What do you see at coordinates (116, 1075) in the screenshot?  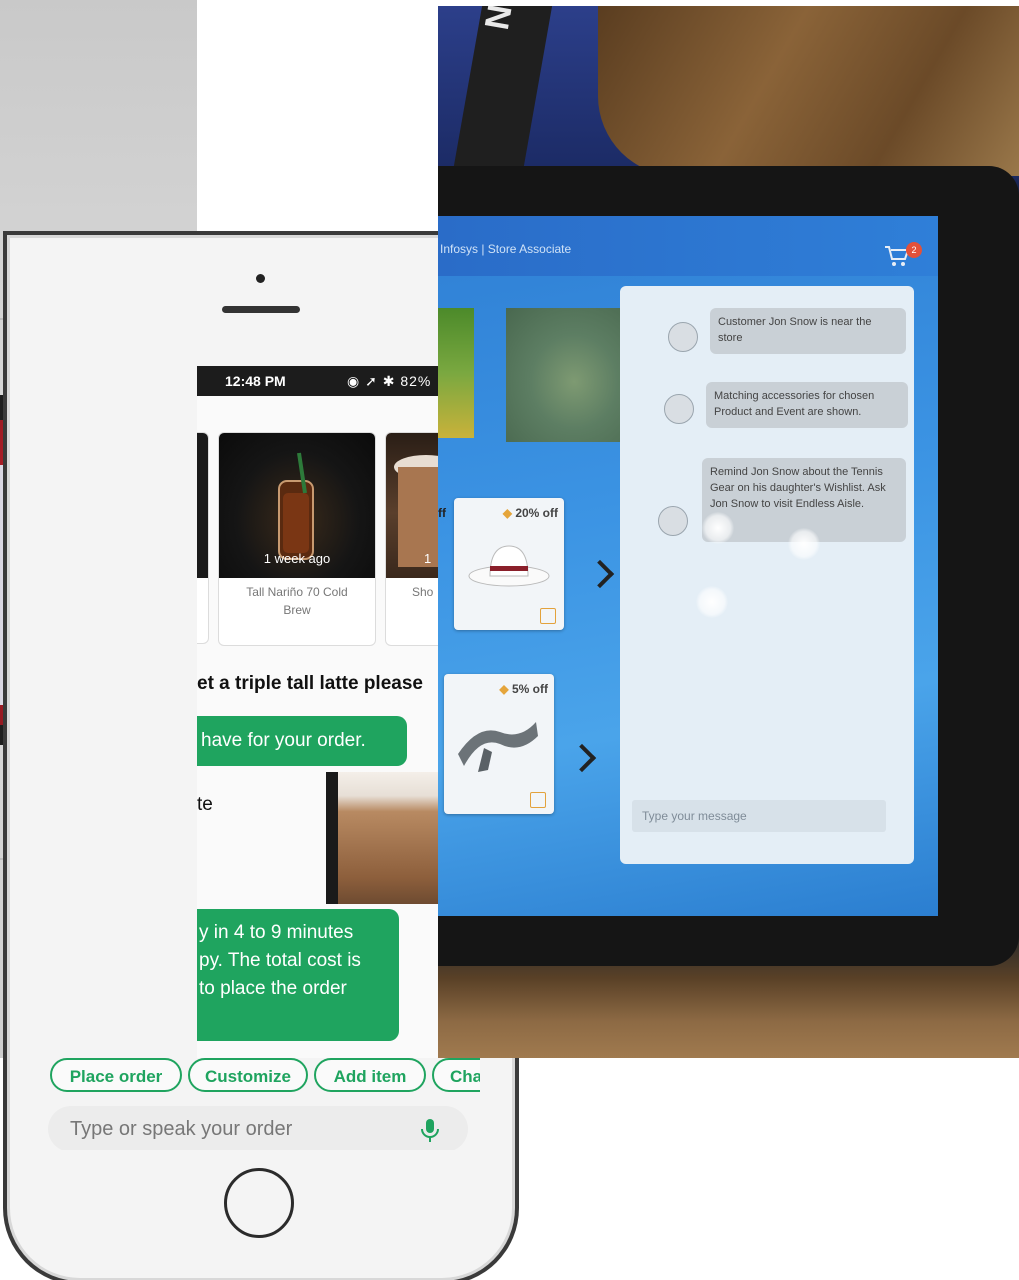 I see `place-order-button: Place order` at bounding box center [116, 1075].